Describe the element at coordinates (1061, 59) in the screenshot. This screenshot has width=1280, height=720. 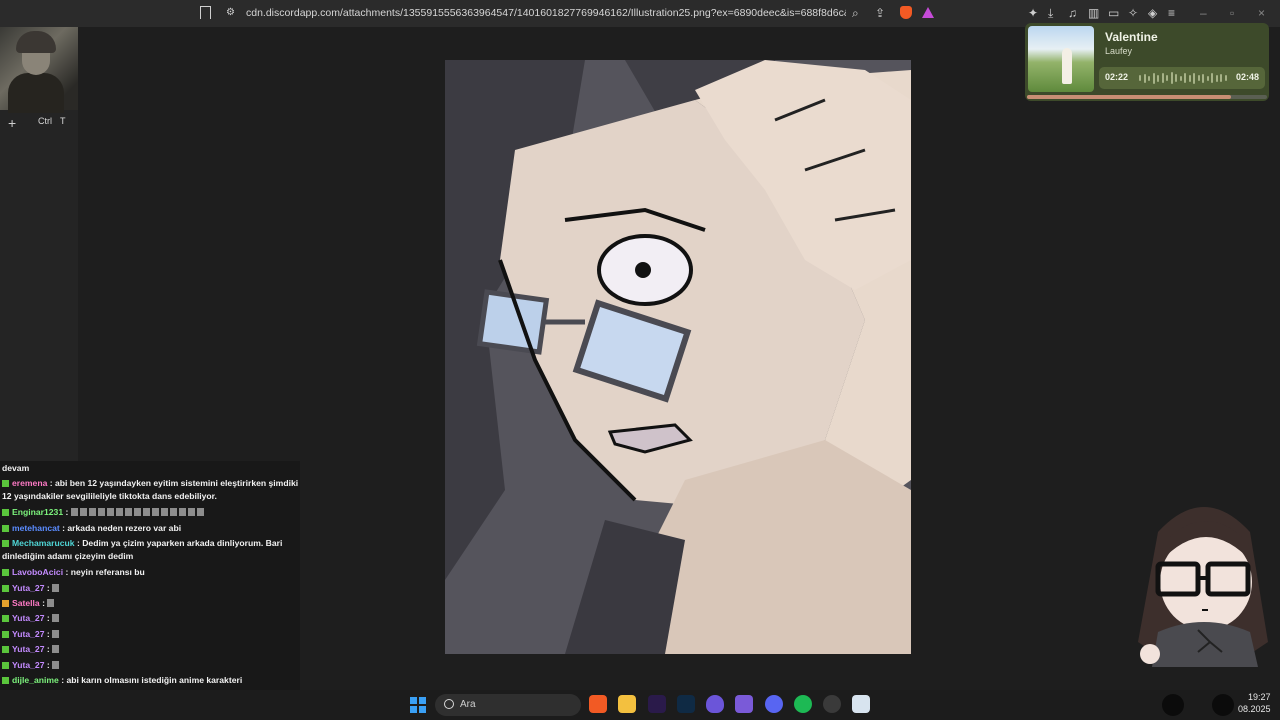
I see `album-art` at that location.